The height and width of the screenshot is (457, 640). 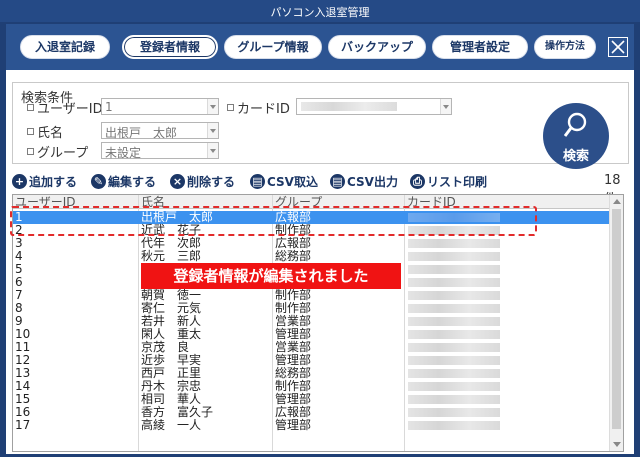 What do you see at coordinates (132, 181) in the screenshot?
I see `edit-label: 編集する` at bounding box center [132, 181].